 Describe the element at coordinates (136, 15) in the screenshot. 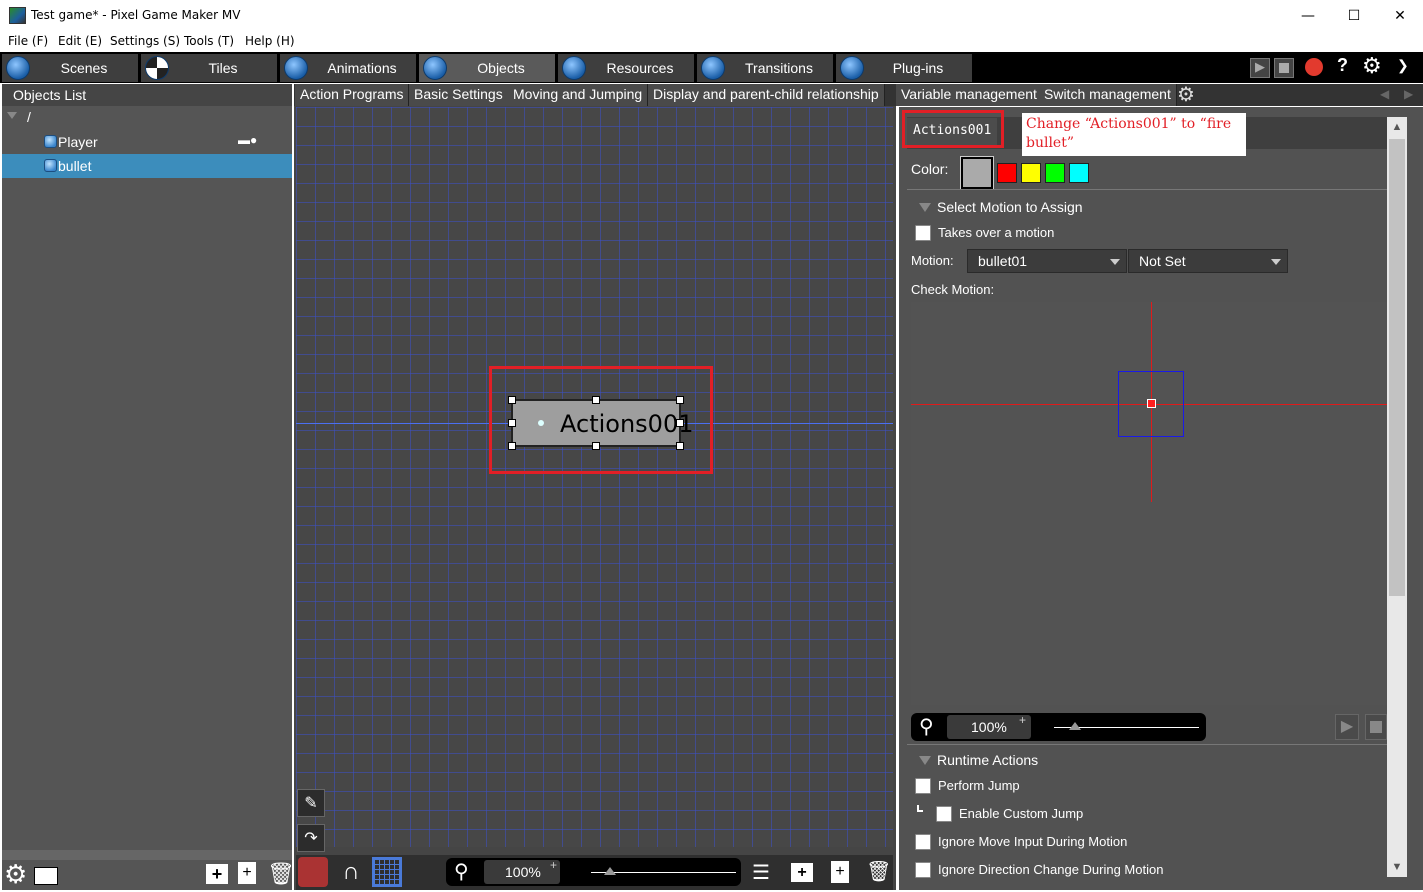

I see `window-title: Test game* - Pixel Game Maker MV` at that location.